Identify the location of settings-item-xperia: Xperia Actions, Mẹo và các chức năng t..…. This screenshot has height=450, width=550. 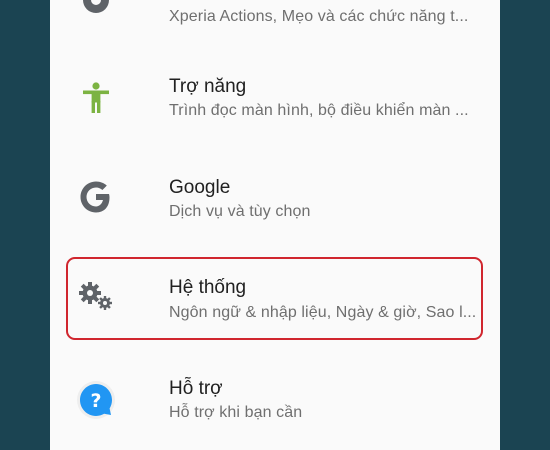
(275, 24).